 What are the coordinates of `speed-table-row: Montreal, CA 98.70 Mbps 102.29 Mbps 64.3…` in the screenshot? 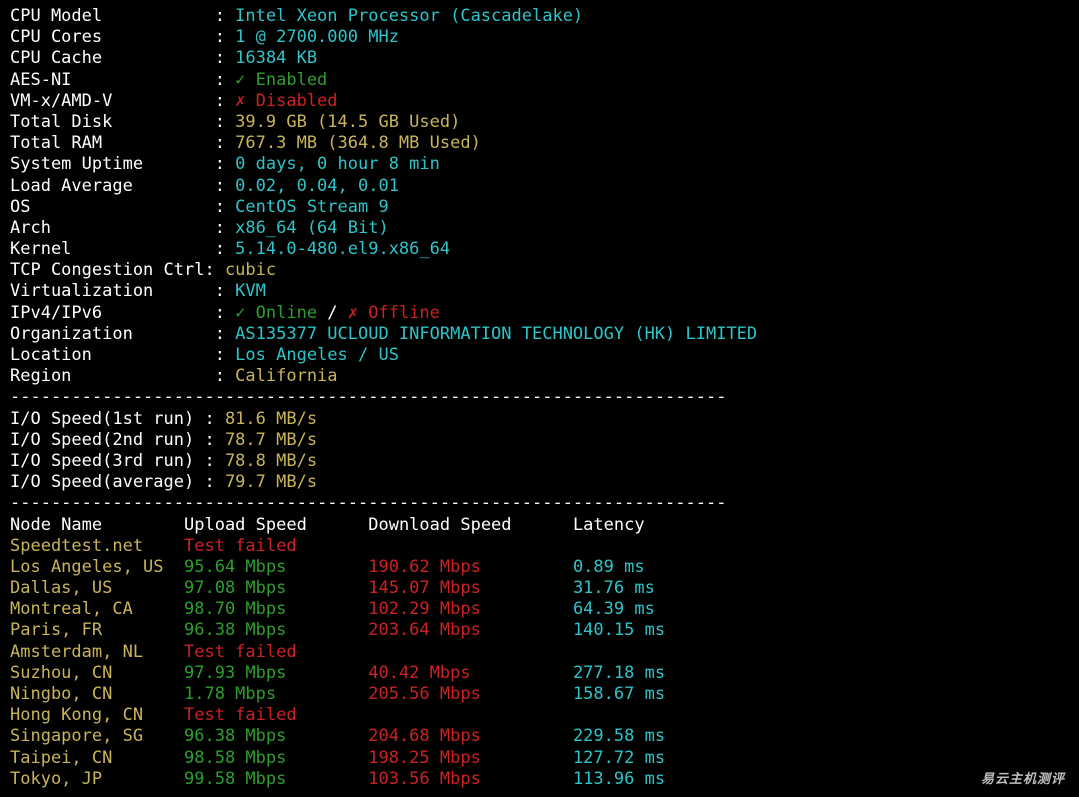 It's located at (383, 609).